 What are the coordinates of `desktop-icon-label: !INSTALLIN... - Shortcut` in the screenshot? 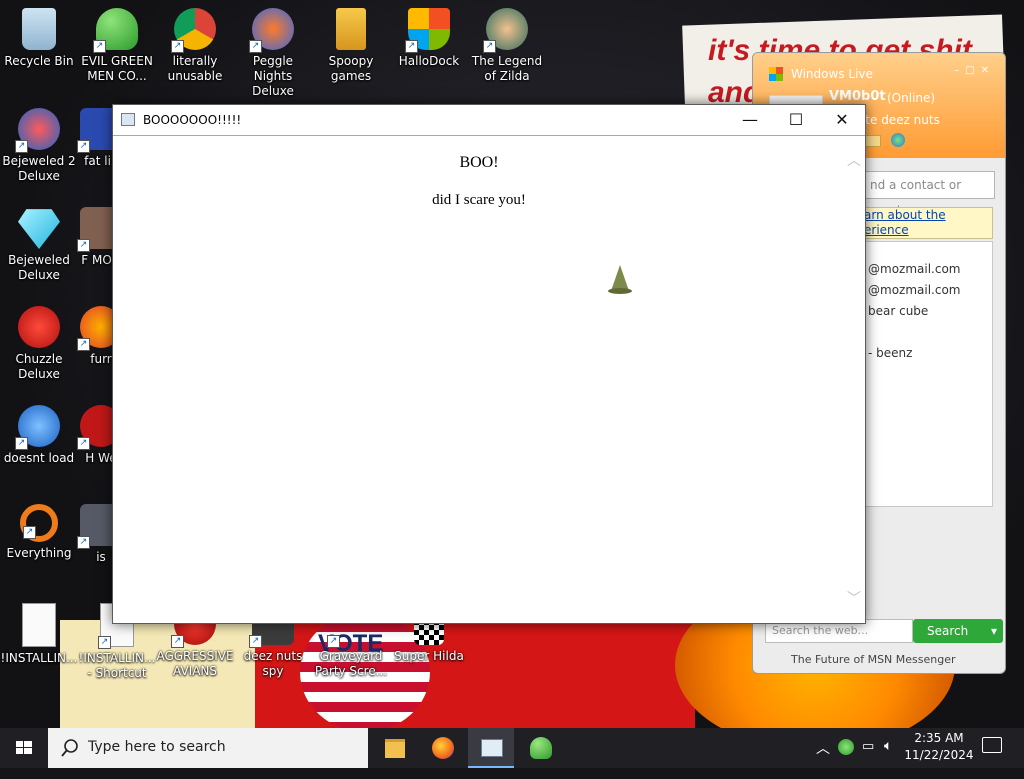 It's located at (117, 665).